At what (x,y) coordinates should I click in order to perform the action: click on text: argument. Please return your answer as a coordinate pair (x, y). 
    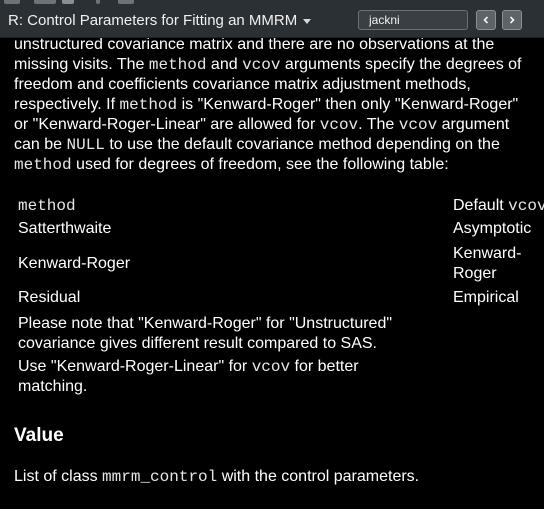
    Looking at the image, I should click on (473, 124).